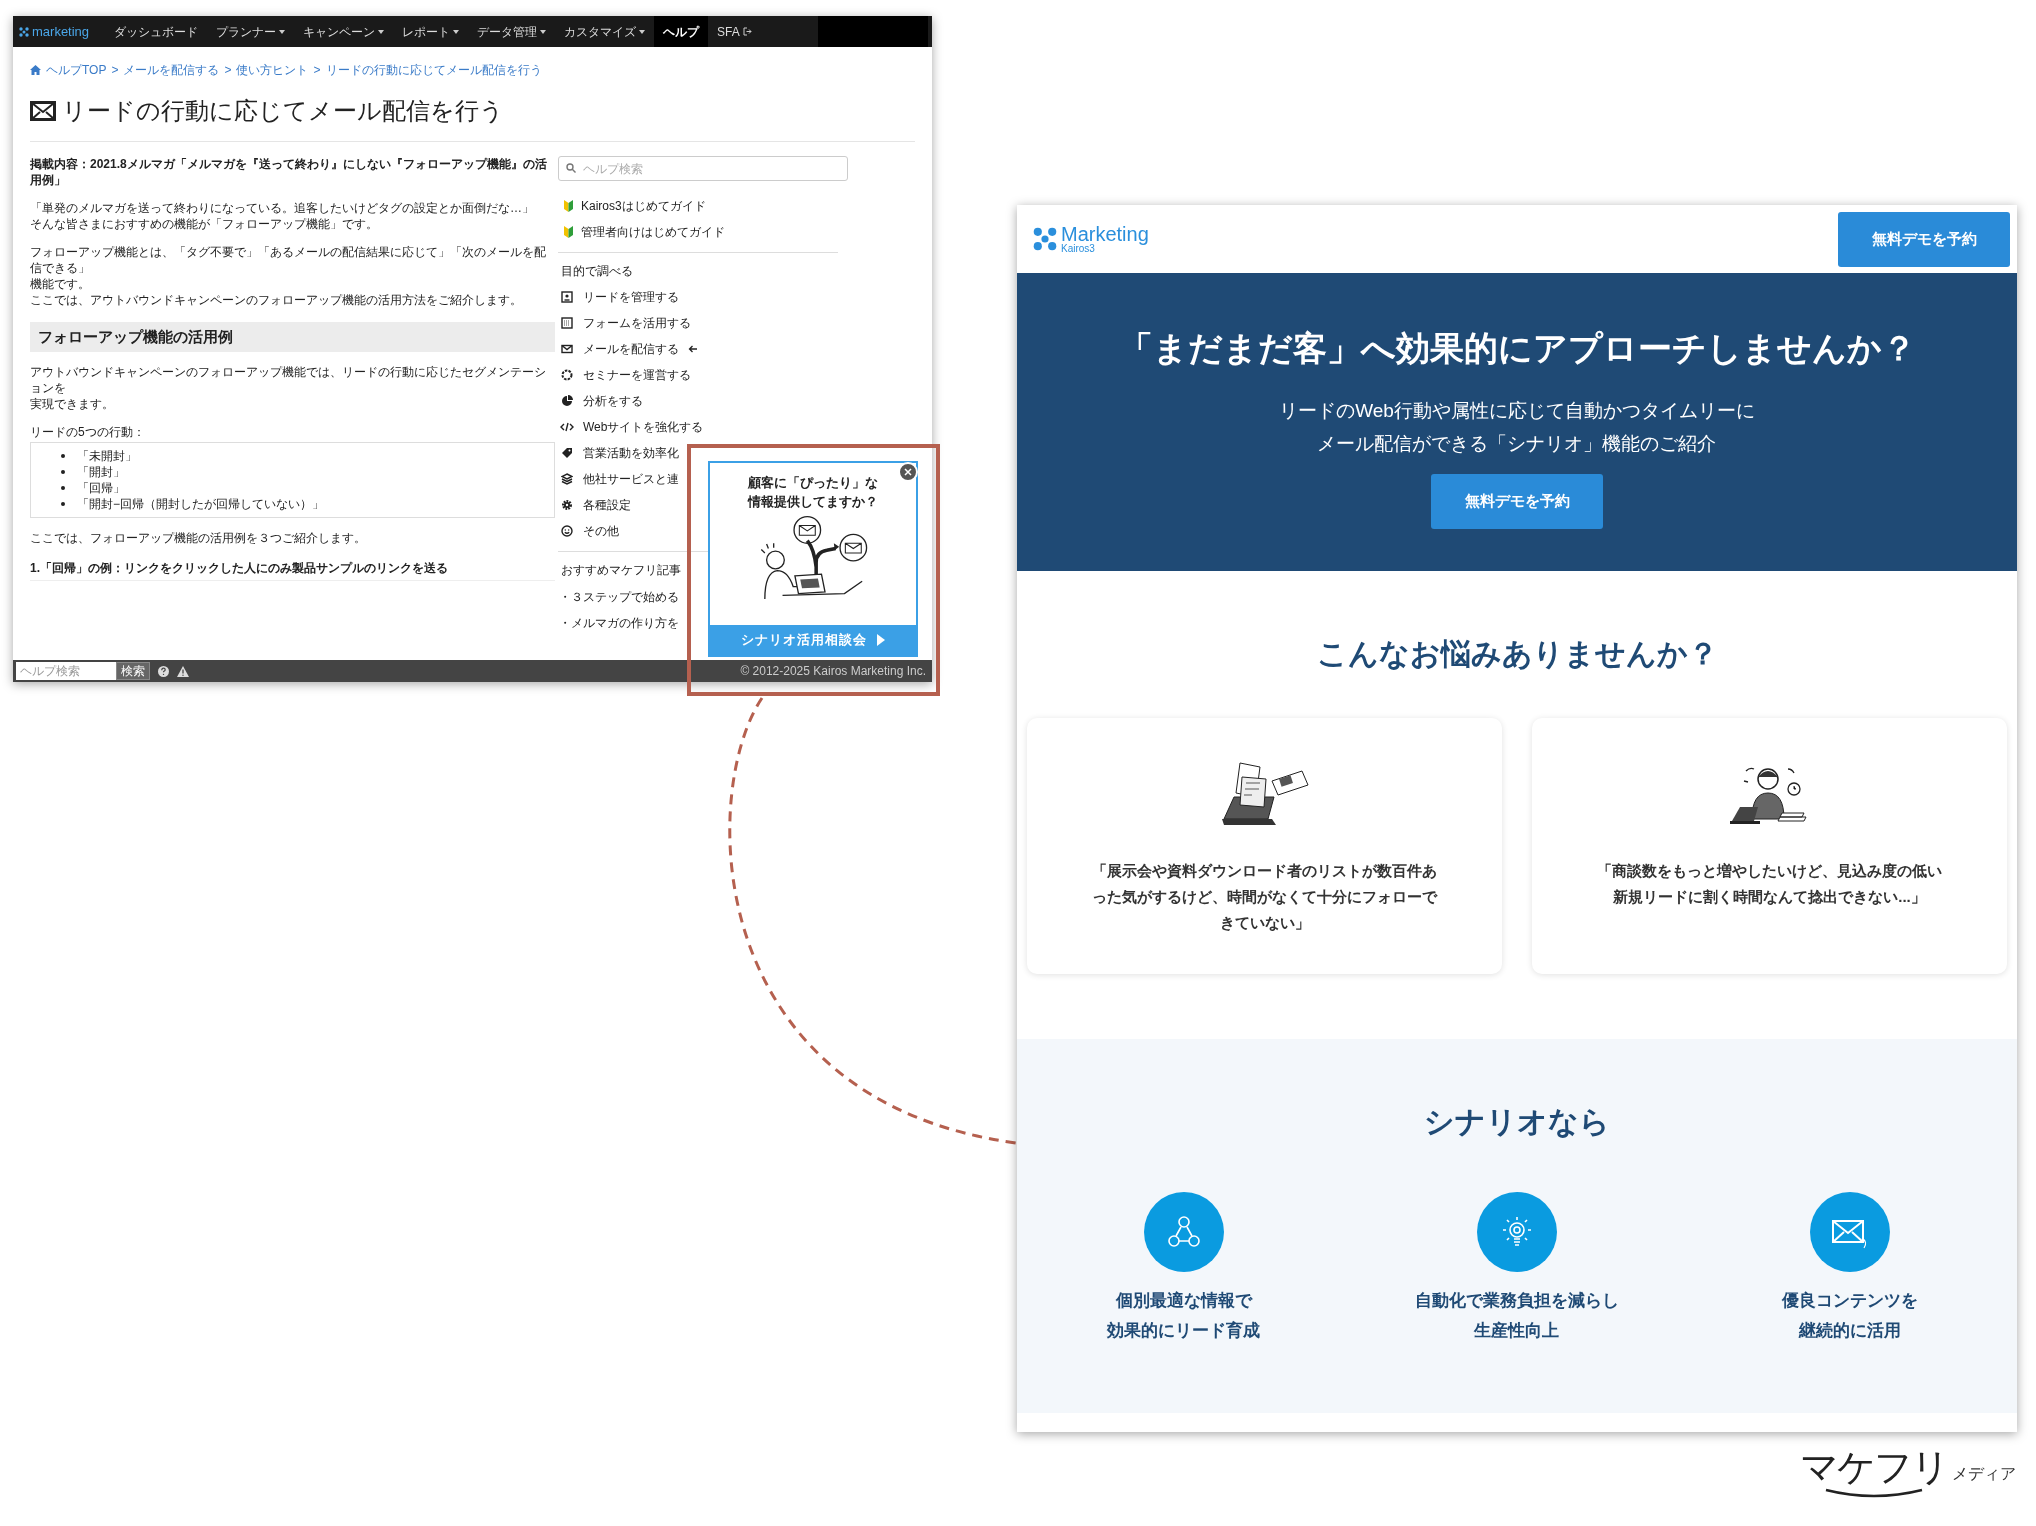 This screenshot has width=2036, height=1526. Describe the element at coordinates (643, 427) in the screenshot. I see `sidebar-link: Webサイトを強化する` at that location.